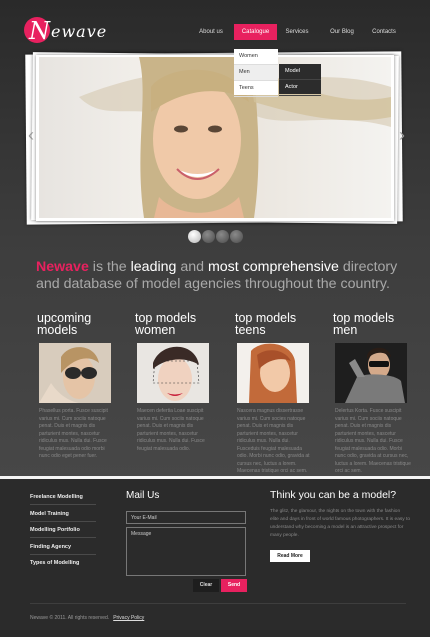 This screenshot has width=430, height=637. Describe the element at coordinates (62, 267) in the screenshot. I see `tagline-brand: Newave` at that location.